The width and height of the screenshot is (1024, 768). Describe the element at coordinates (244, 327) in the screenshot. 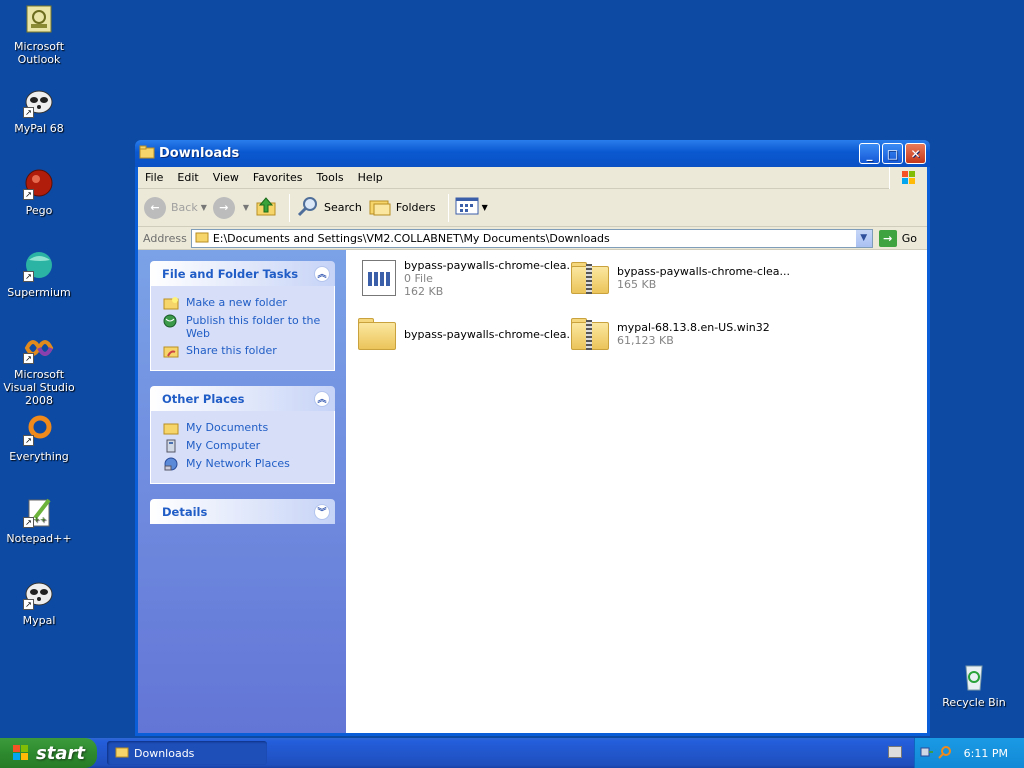

I see `task-publish-folder: Publish this folder to the Web` at that location.